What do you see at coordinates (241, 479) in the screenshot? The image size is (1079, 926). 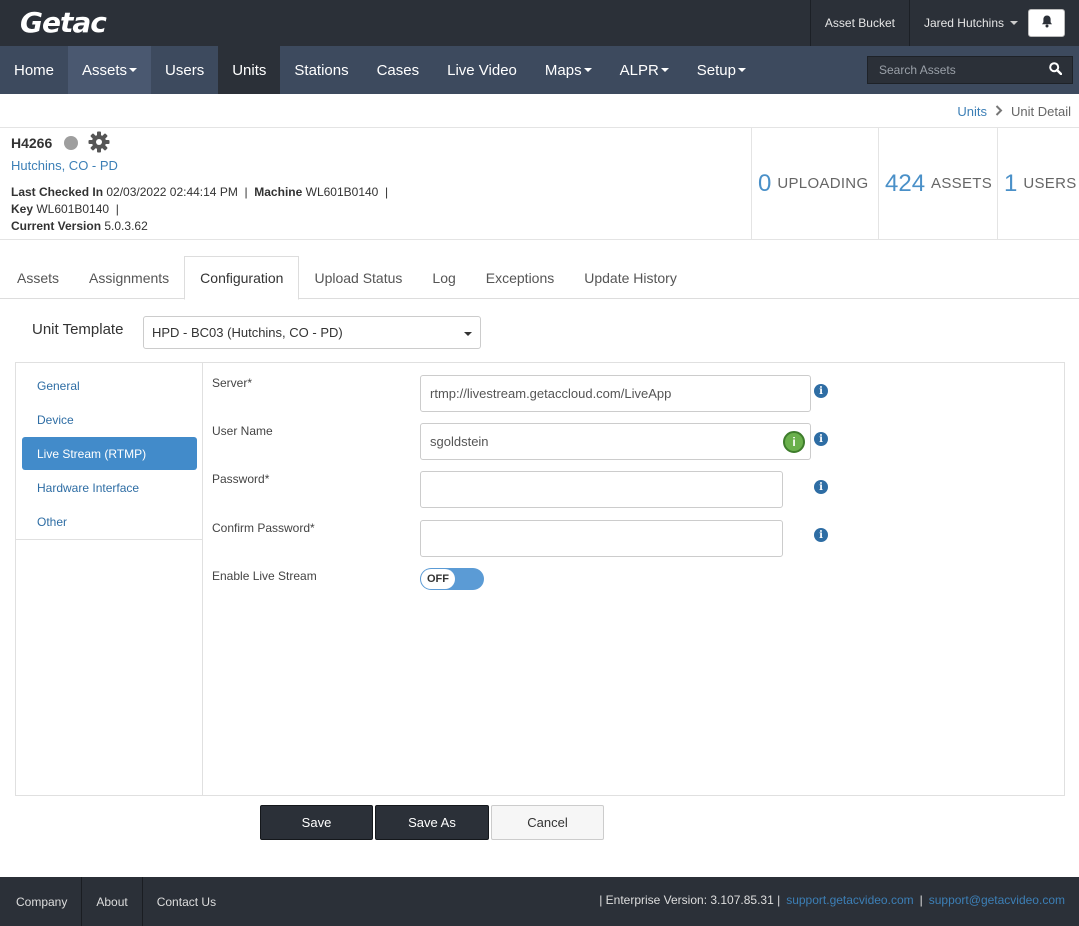 I see `password-label: Password*` at bounding box center [241, 479].